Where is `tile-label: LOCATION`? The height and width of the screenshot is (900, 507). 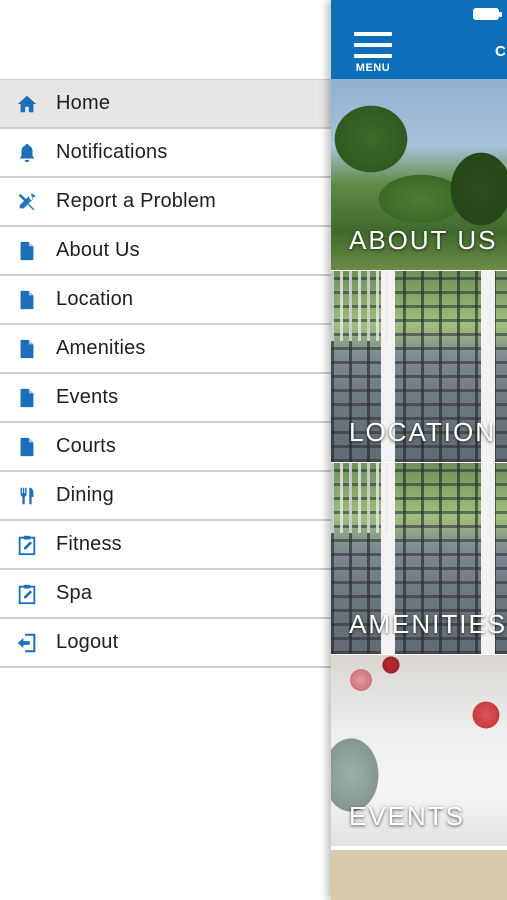
tile-label: LOCATION is located at coordinates (422, 432).